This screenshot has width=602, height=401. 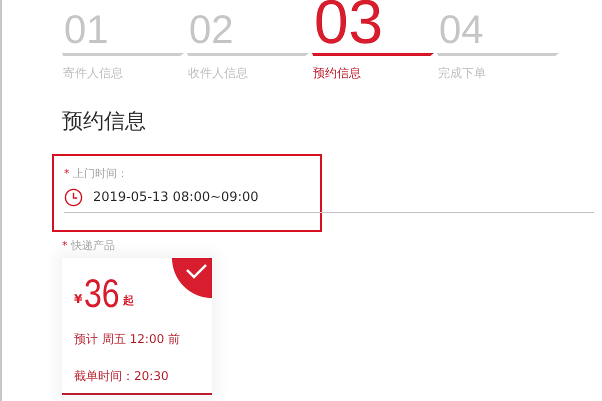 What do you see at coordinates (337, 73) in the screenshot?
I see `step-label: 预约信息` at bounding box center [337, 73].